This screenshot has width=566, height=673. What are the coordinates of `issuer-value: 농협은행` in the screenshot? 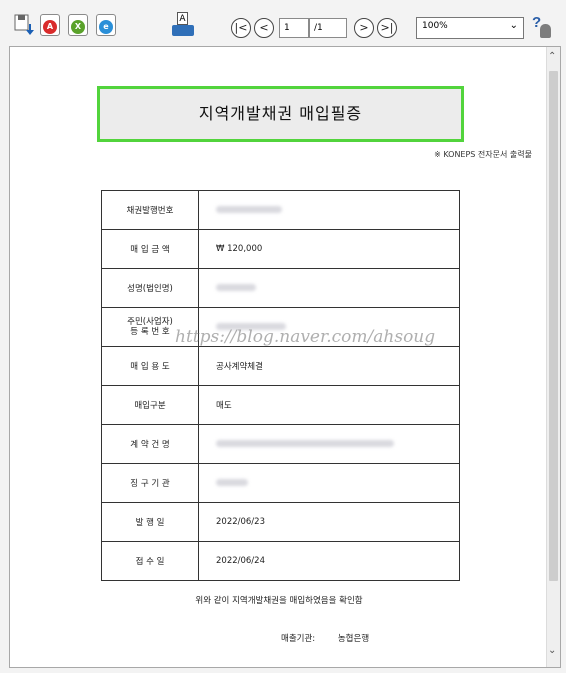 It's located at (353, 639).